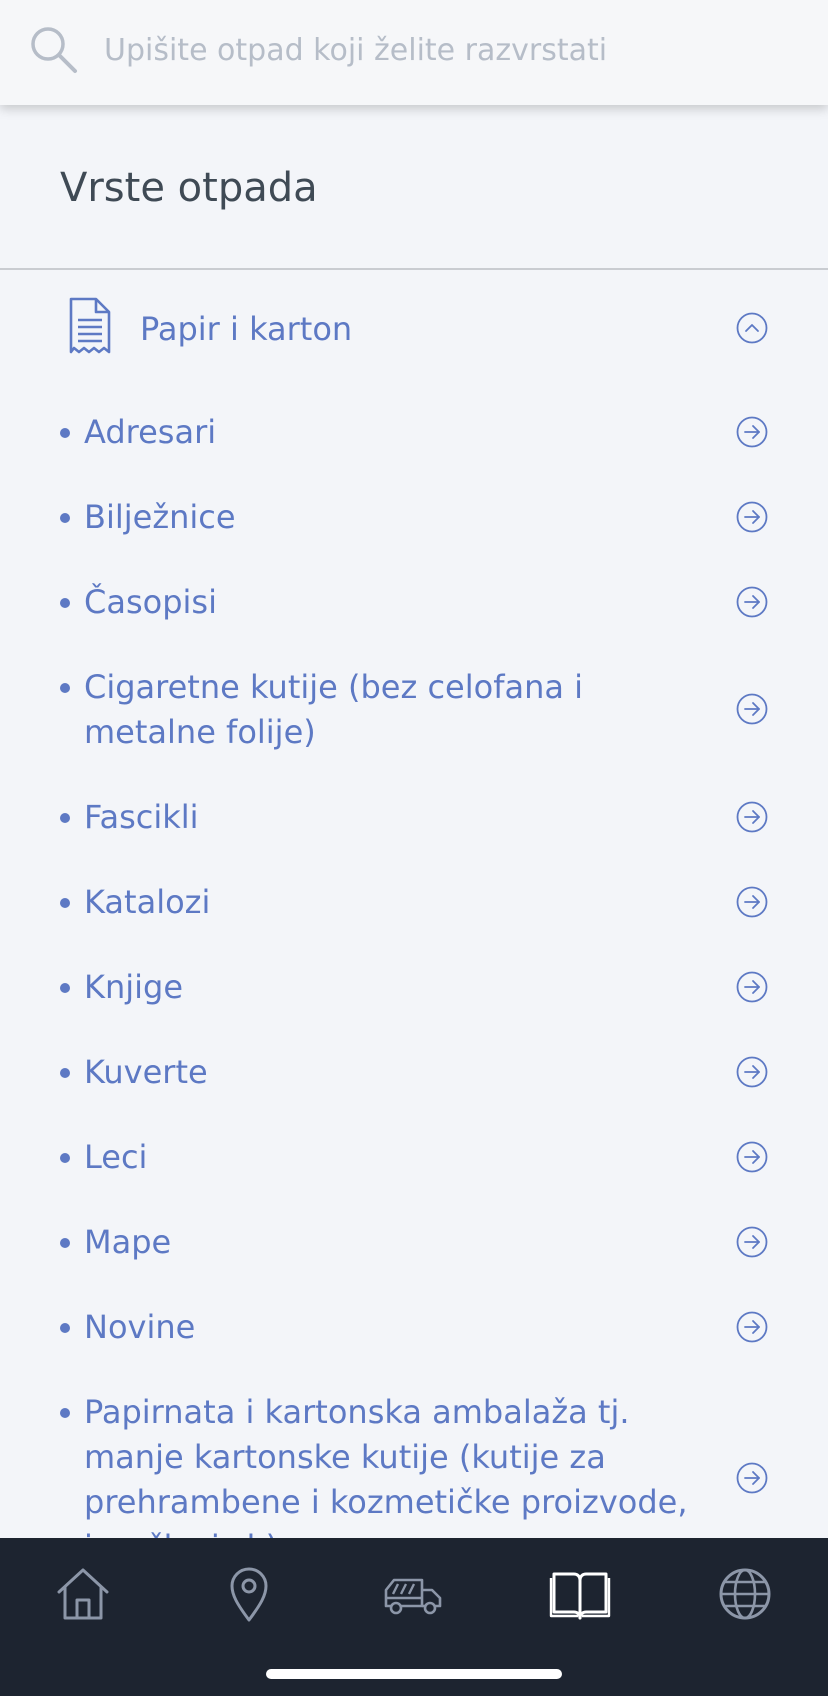 The image size is (828, 1696). What do you see at coordinates (414, 602) in the screenshot?
I see `list-item: Časopisi` at bounding box center [414, 602].